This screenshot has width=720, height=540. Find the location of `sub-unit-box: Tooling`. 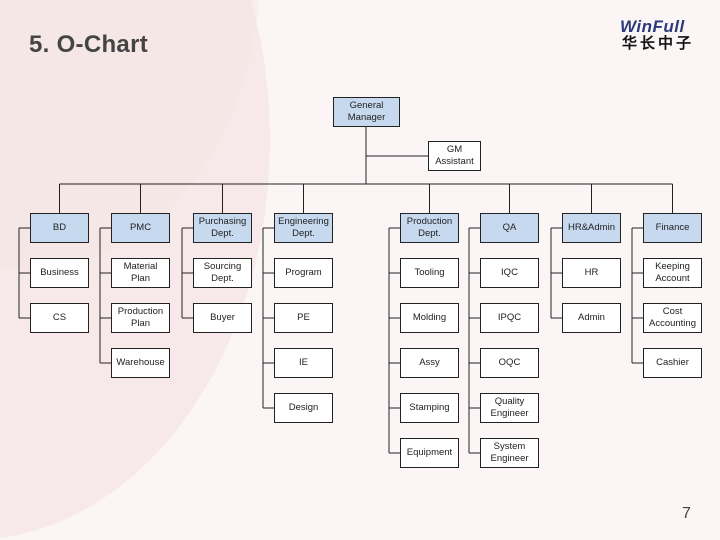

sub-unit-box: Tooling is located at coordinates (429, 273).